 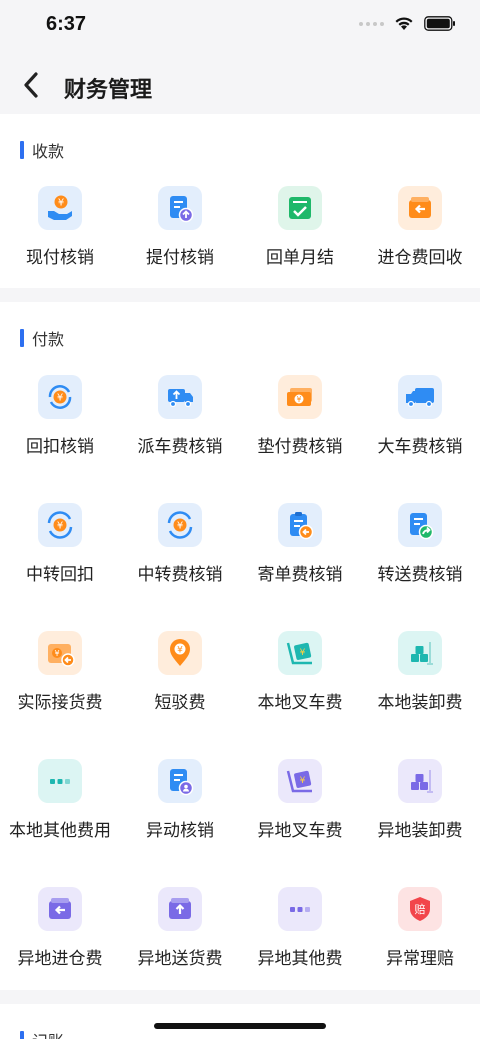 I want to click on wifi-icon, so click(x=404, y=23).